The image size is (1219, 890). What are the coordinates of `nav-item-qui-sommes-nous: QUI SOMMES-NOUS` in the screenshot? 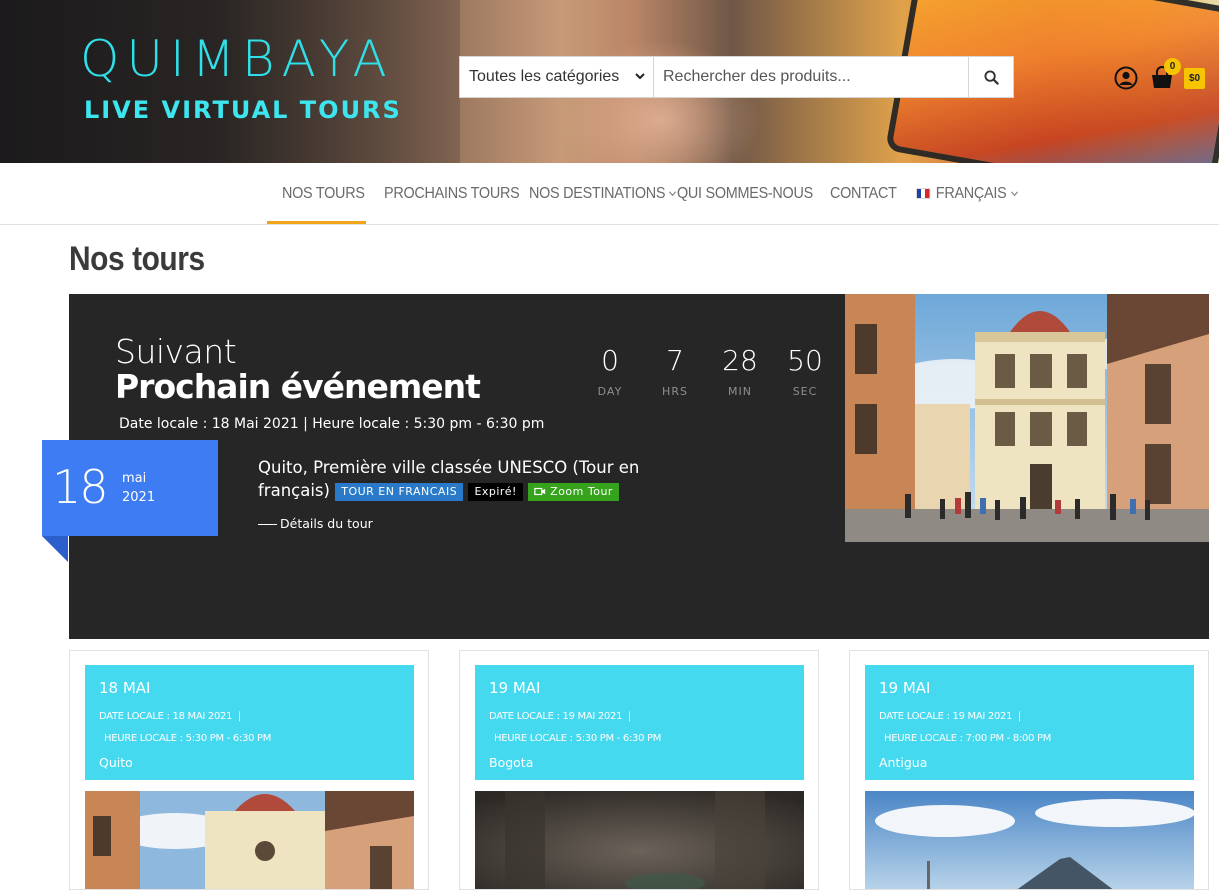 It's located at (745, 193).